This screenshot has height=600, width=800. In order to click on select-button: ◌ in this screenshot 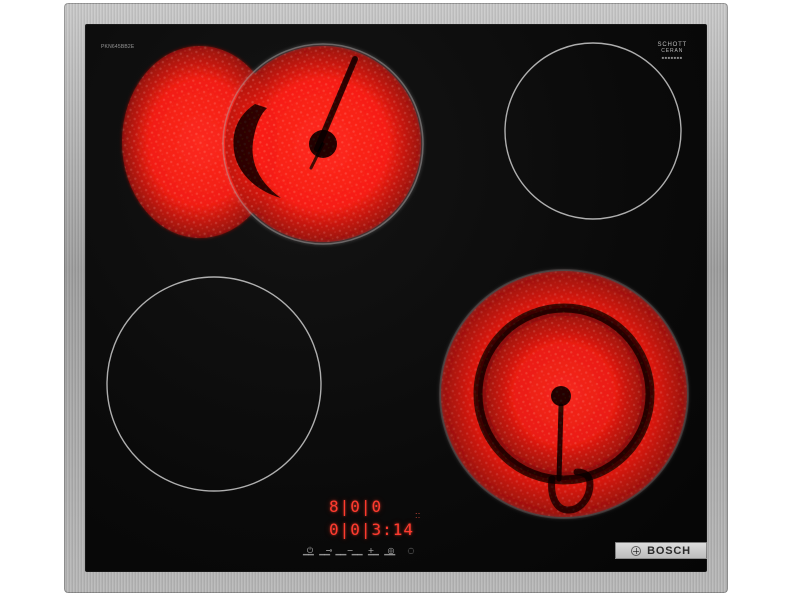, I will do `click(411, 551)`.